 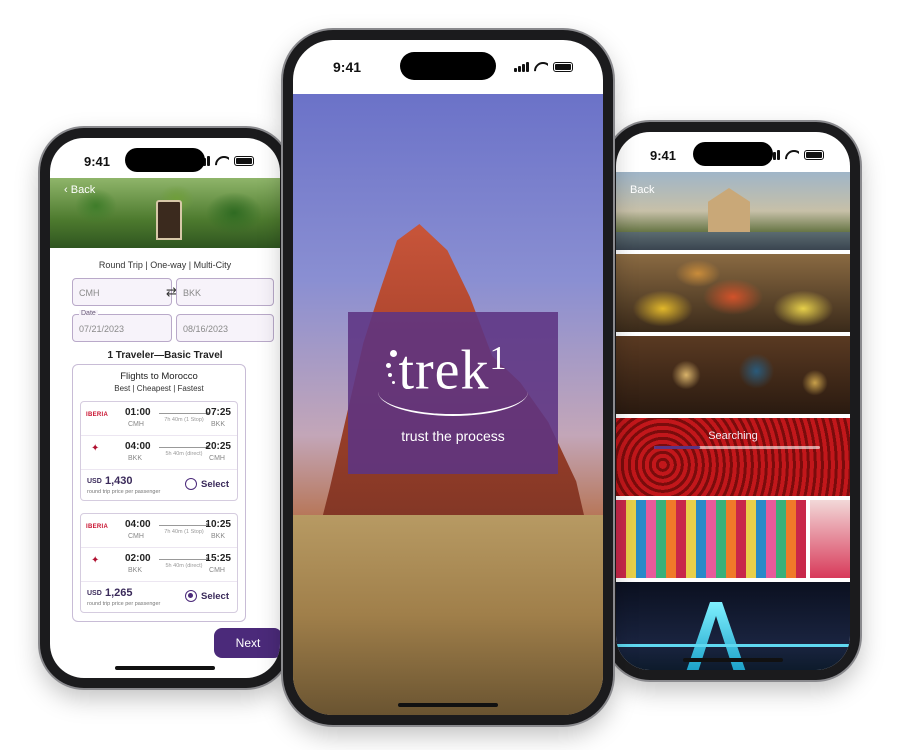 I want to click on logo-number: 1, so click(x=498, y=358).